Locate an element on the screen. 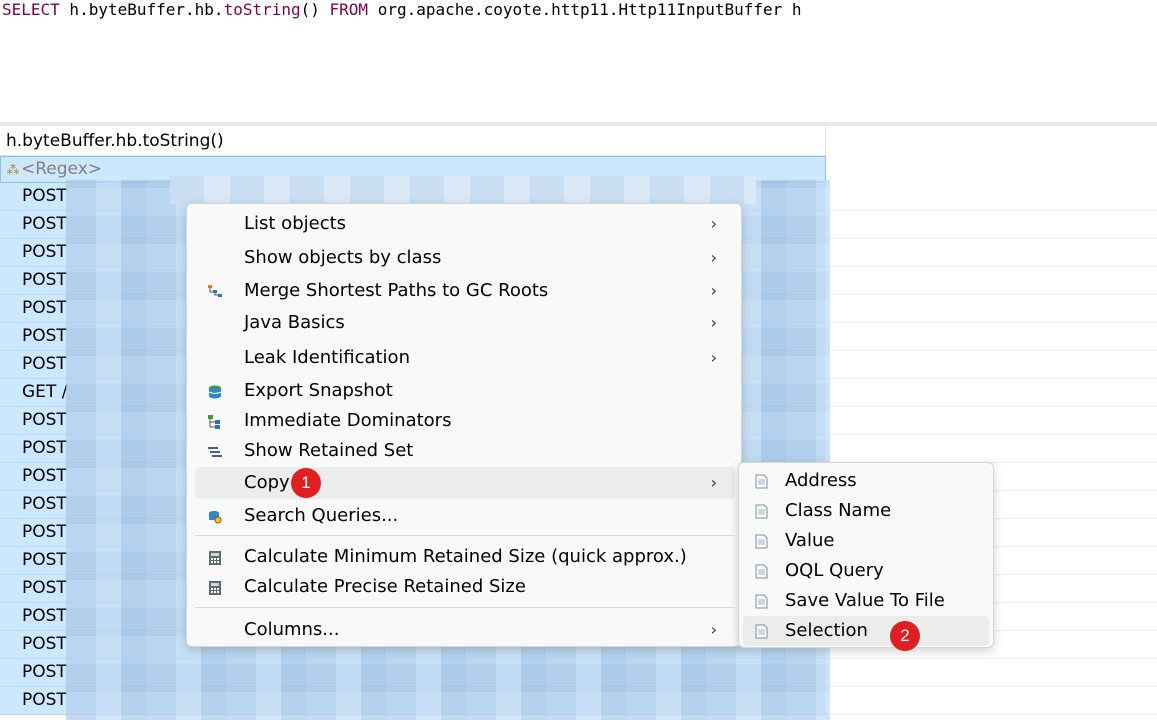 This screenshot has width=1157, height=720. regex-filter-icon: ⁂ is located at coordinates (13, 170).